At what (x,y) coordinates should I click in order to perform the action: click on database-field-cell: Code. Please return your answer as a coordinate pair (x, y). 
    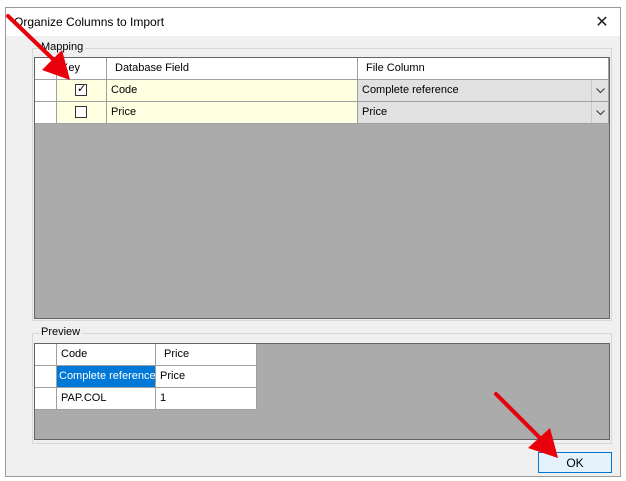
    Looking at the image, I should click on (232, 91).